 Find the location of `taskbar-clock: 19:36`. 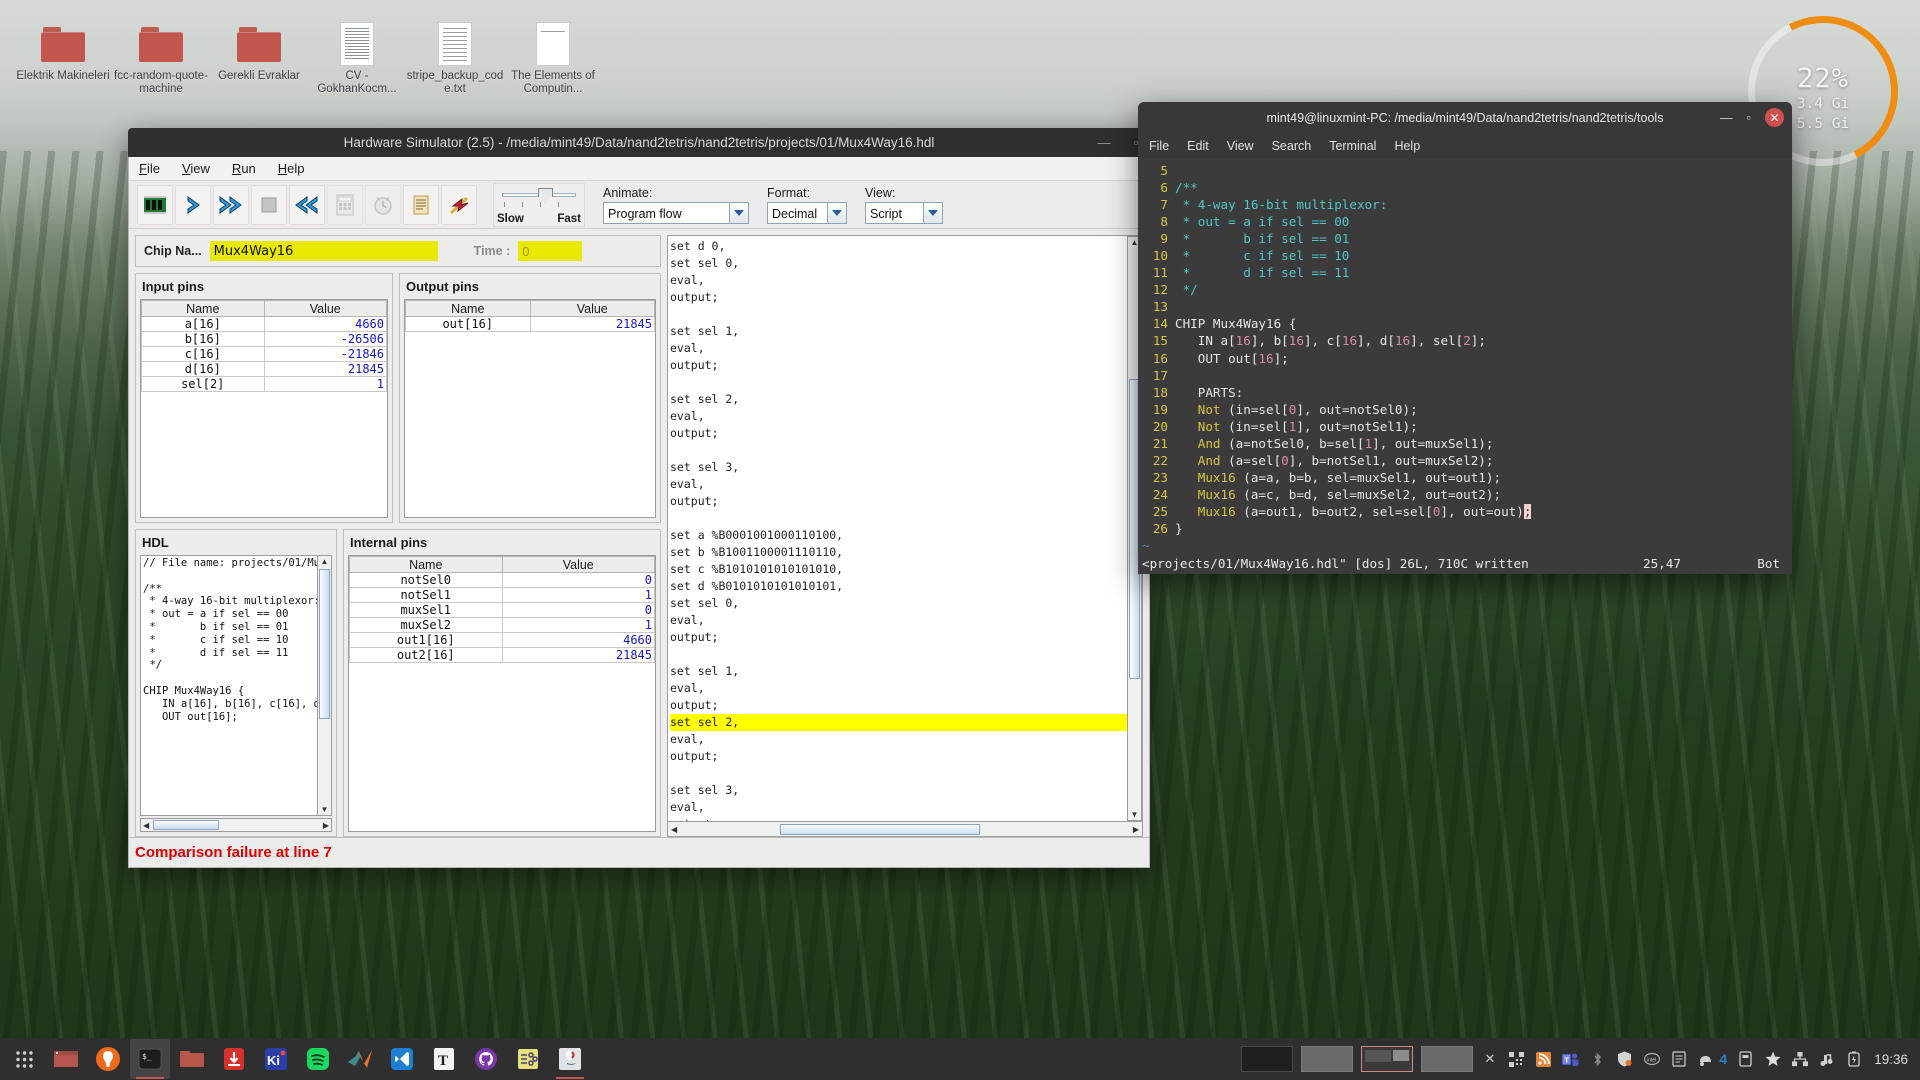

taskbar-clock: 19:36 is located at coordinates (1896, 1059).